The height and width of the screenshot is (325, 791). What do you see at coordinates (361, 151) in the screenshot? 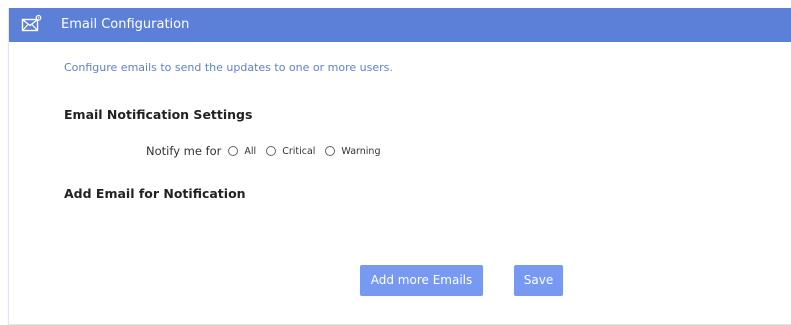
I see `radio-label: Warning` at bounding box center [361, 151].